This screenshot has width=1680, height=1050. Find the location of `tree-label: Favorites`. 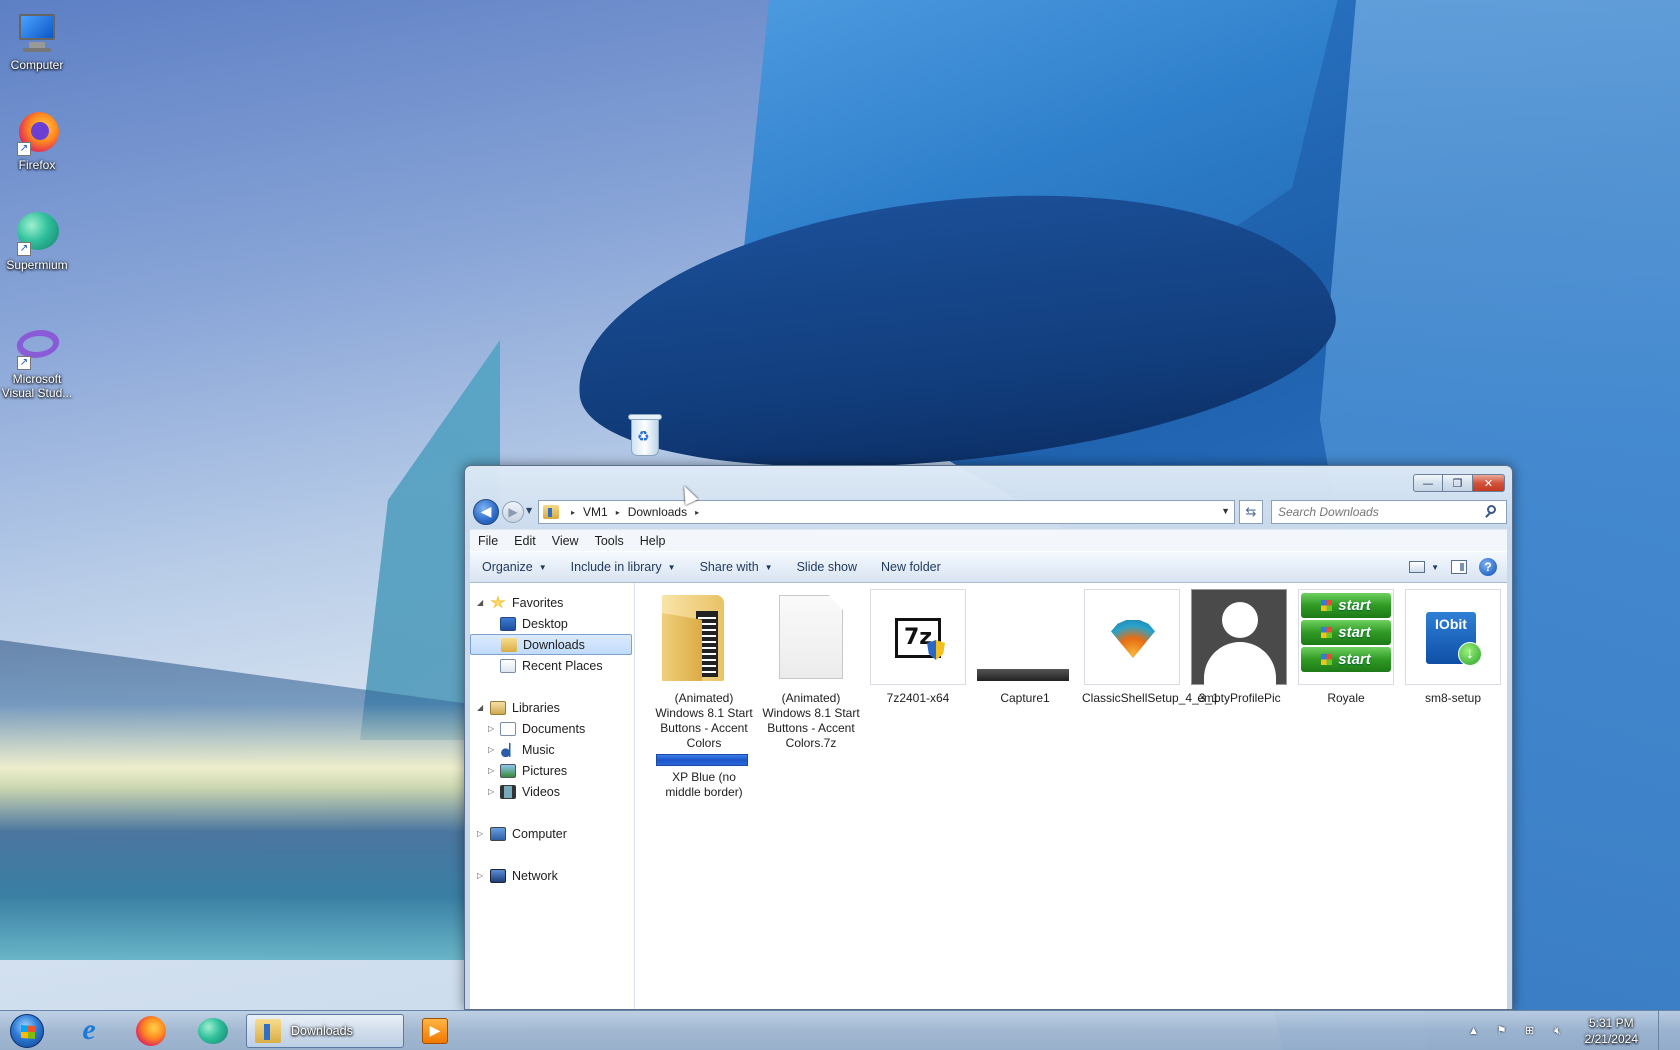

tree-label: Favorites is located at coordinates (538, 602).